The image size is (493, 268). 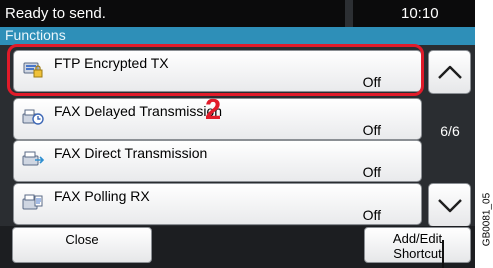 What do you see at coordinates (217, 161) in the screenshot?
I see `list-item-fax-direct-transmission: FAX Direct Transmission Off` at bounding box center [217, 161].